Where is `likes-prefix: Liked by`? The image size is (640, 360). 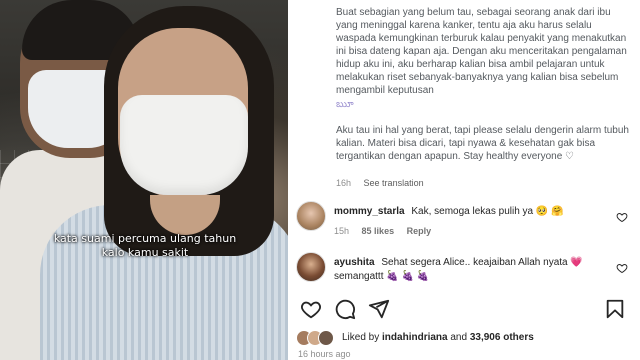
likes-prefix: Liked by is located at coordinates (362, 337).